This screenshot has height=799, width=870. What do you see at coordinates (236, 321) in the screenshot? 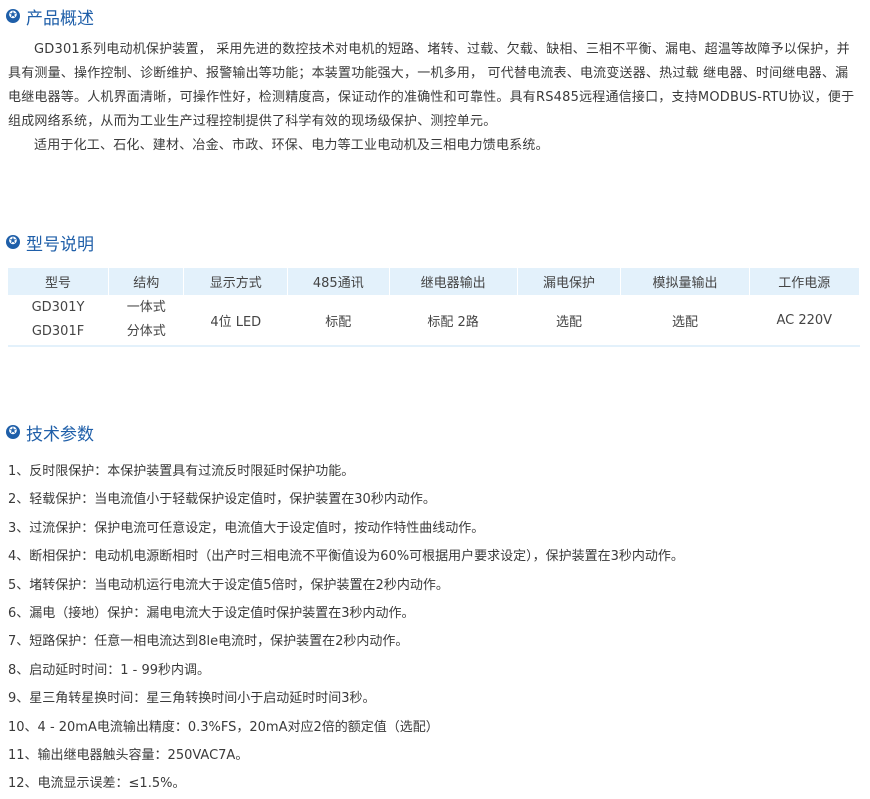
I see `display-cell: 4位 LED` at bounding box center [236, 321].